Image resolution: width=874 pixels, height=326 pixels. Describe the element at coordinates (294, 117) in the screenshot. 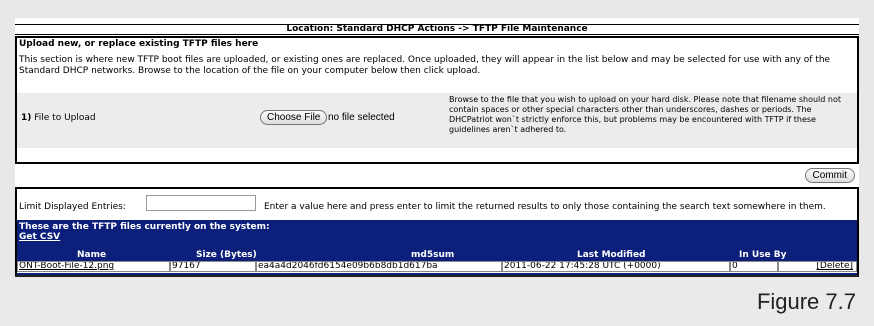

I see `choose-file-button: Choose File` at that location.